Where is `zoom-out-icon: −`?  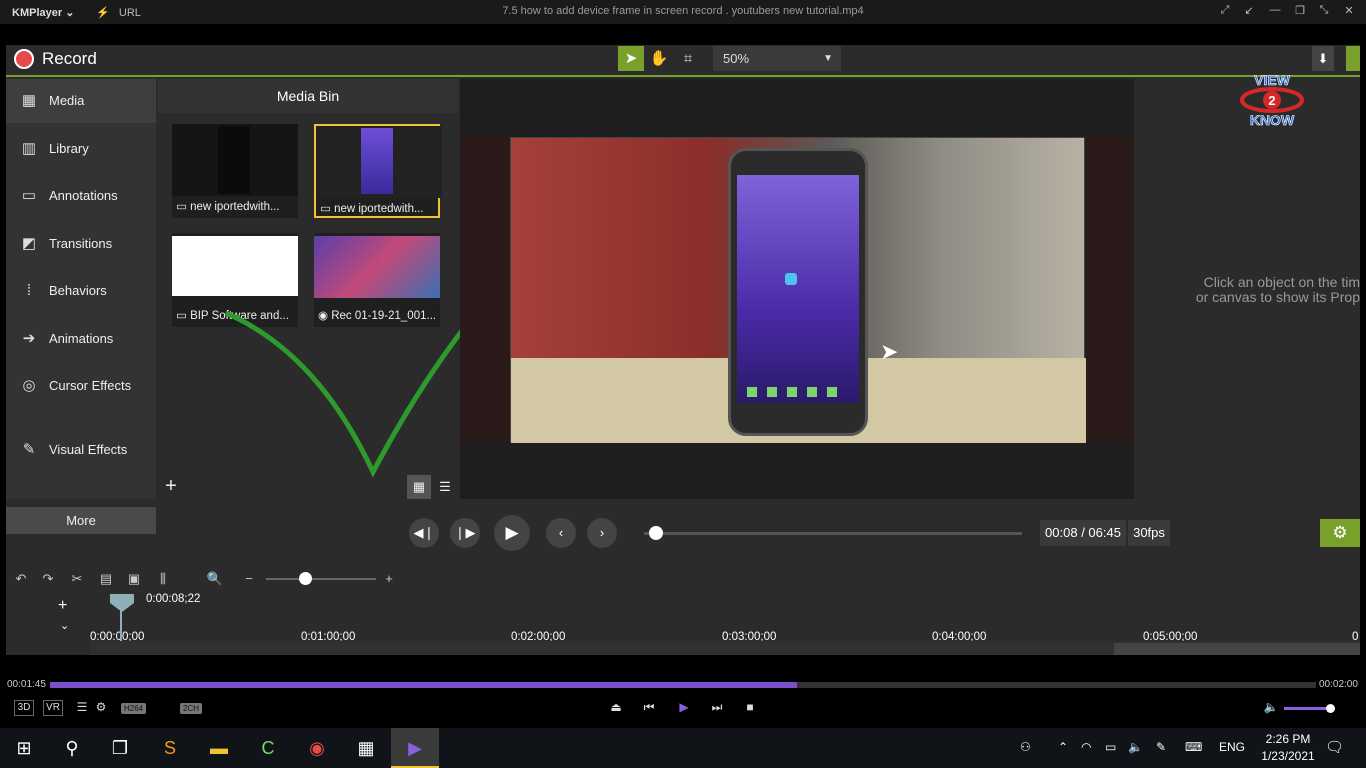 zoom-out-icon: − is located at coordinates (249, 580).